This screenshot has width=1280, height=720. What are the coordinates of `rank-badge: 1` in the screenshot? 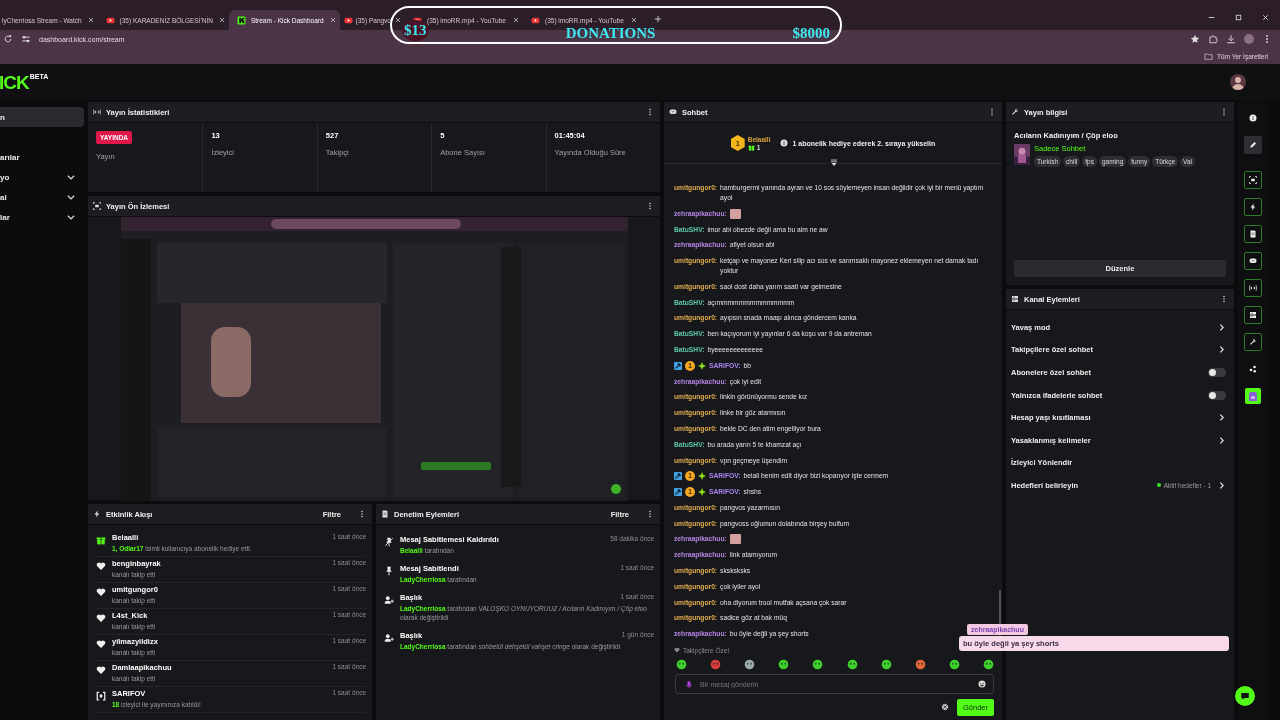 It's located at (737, 143).